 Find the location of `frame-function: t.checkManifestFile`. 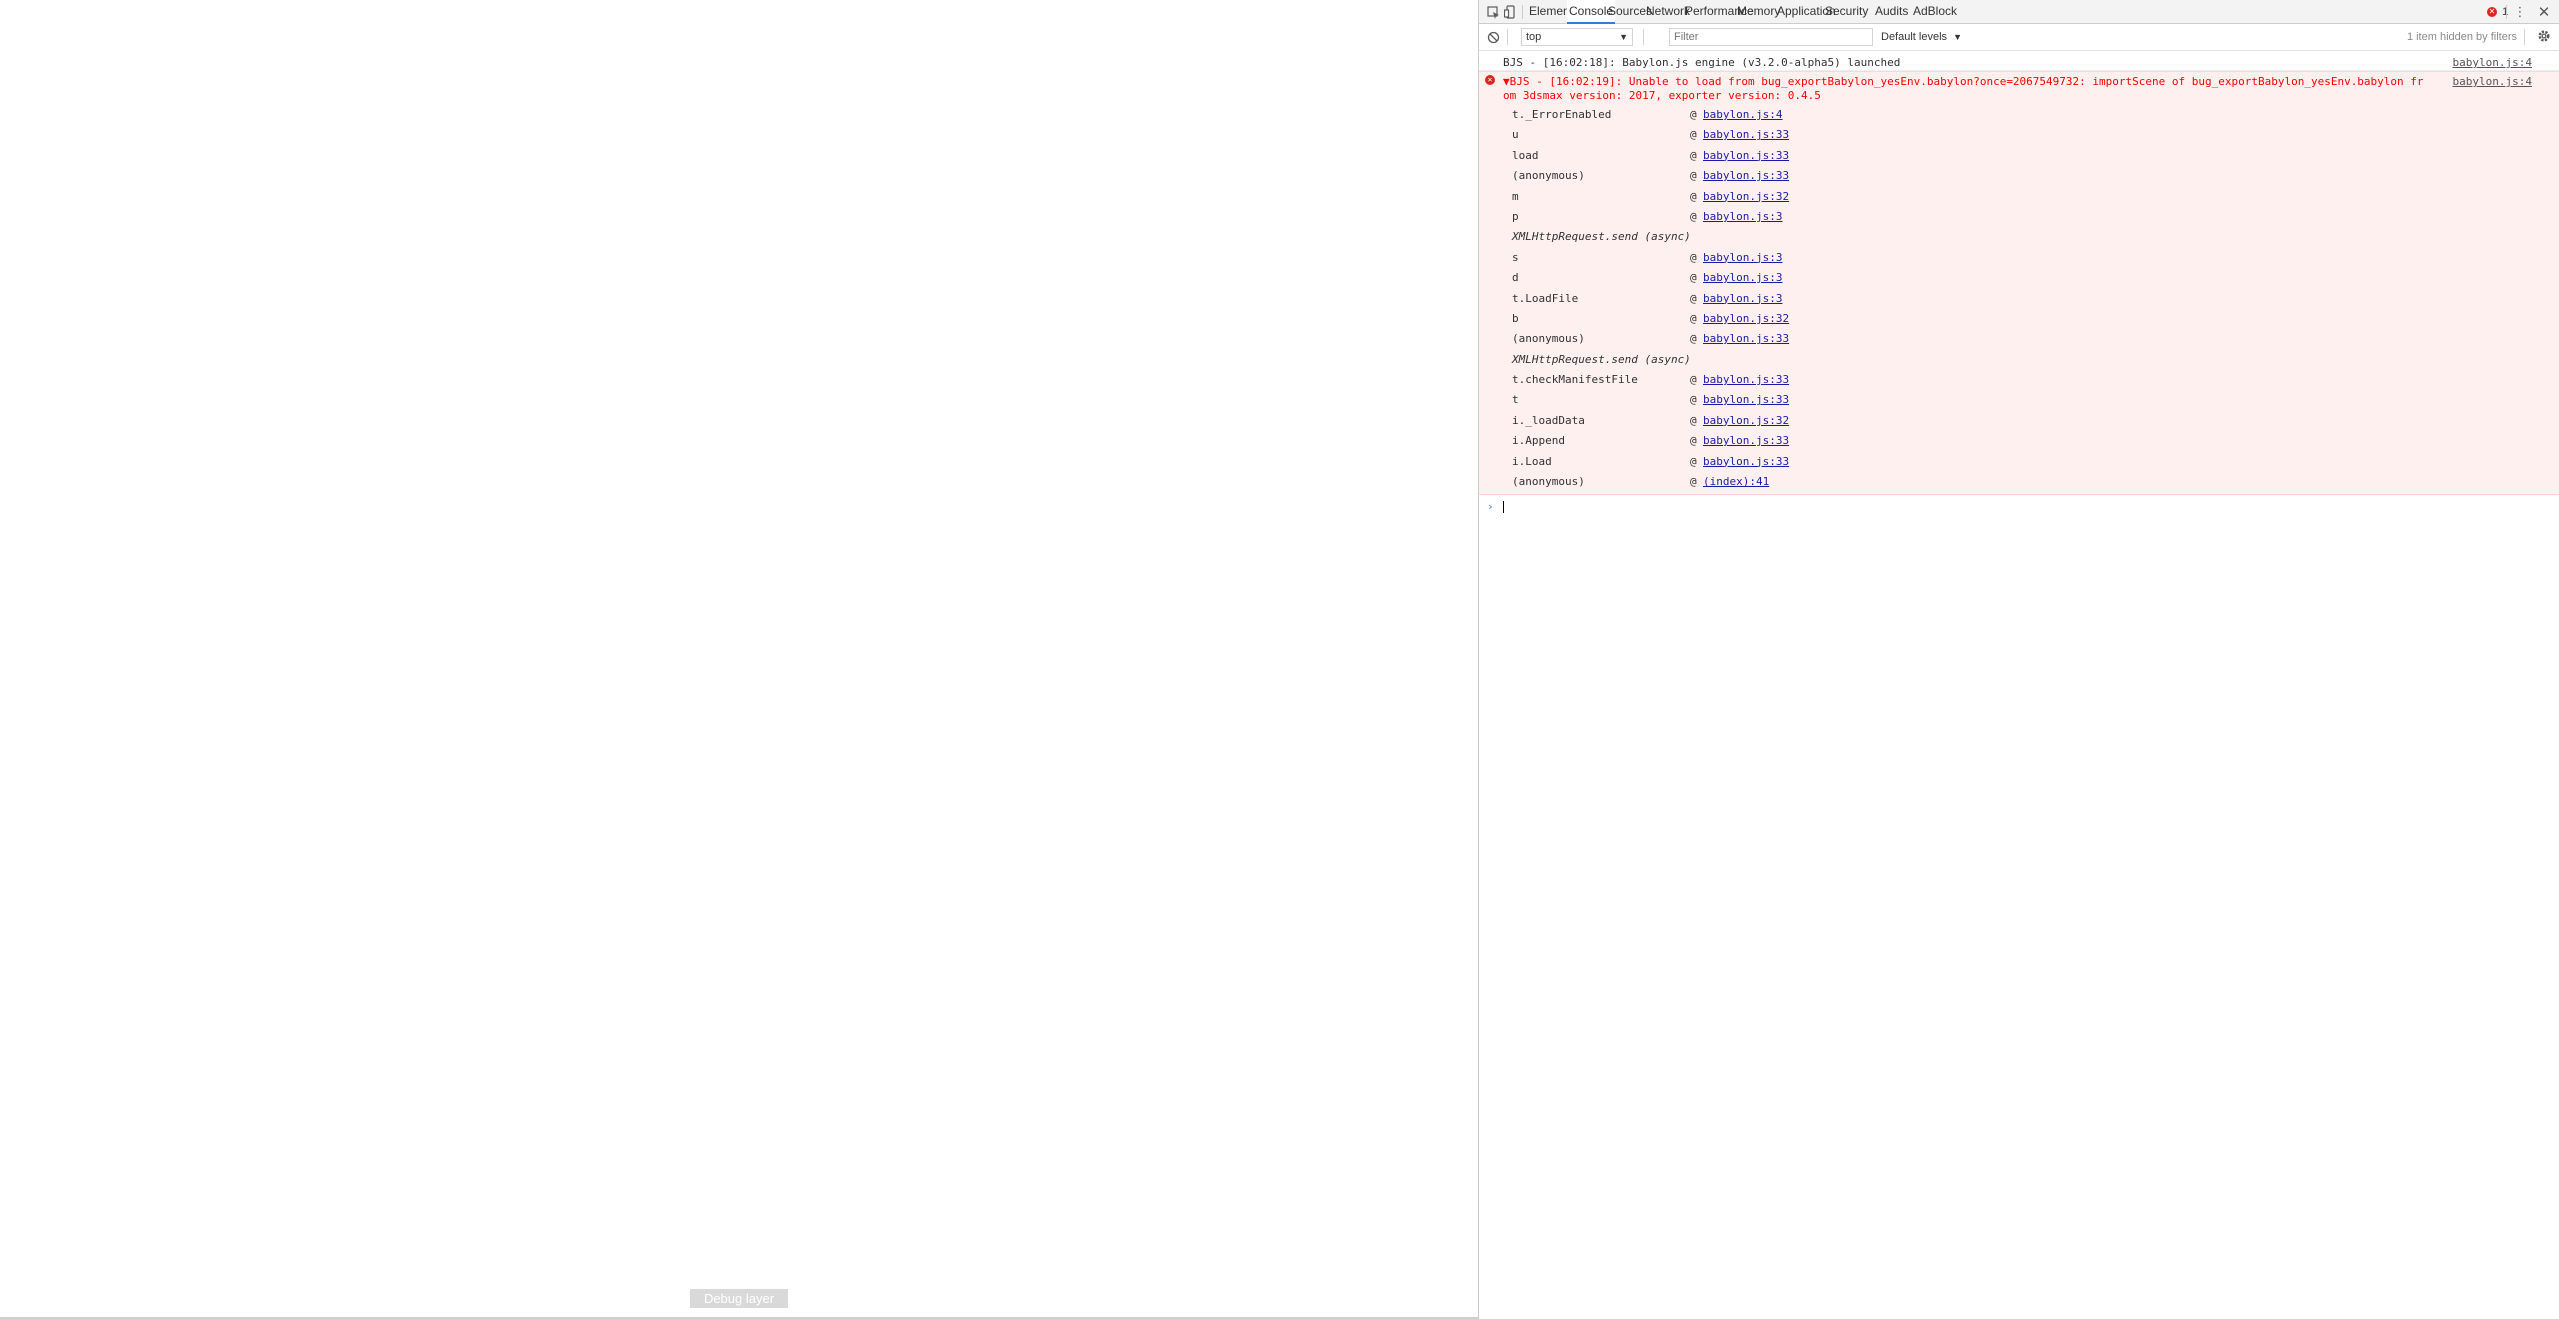

frame-function: t.checkManifestFile is located at coordinates (1575, 380).